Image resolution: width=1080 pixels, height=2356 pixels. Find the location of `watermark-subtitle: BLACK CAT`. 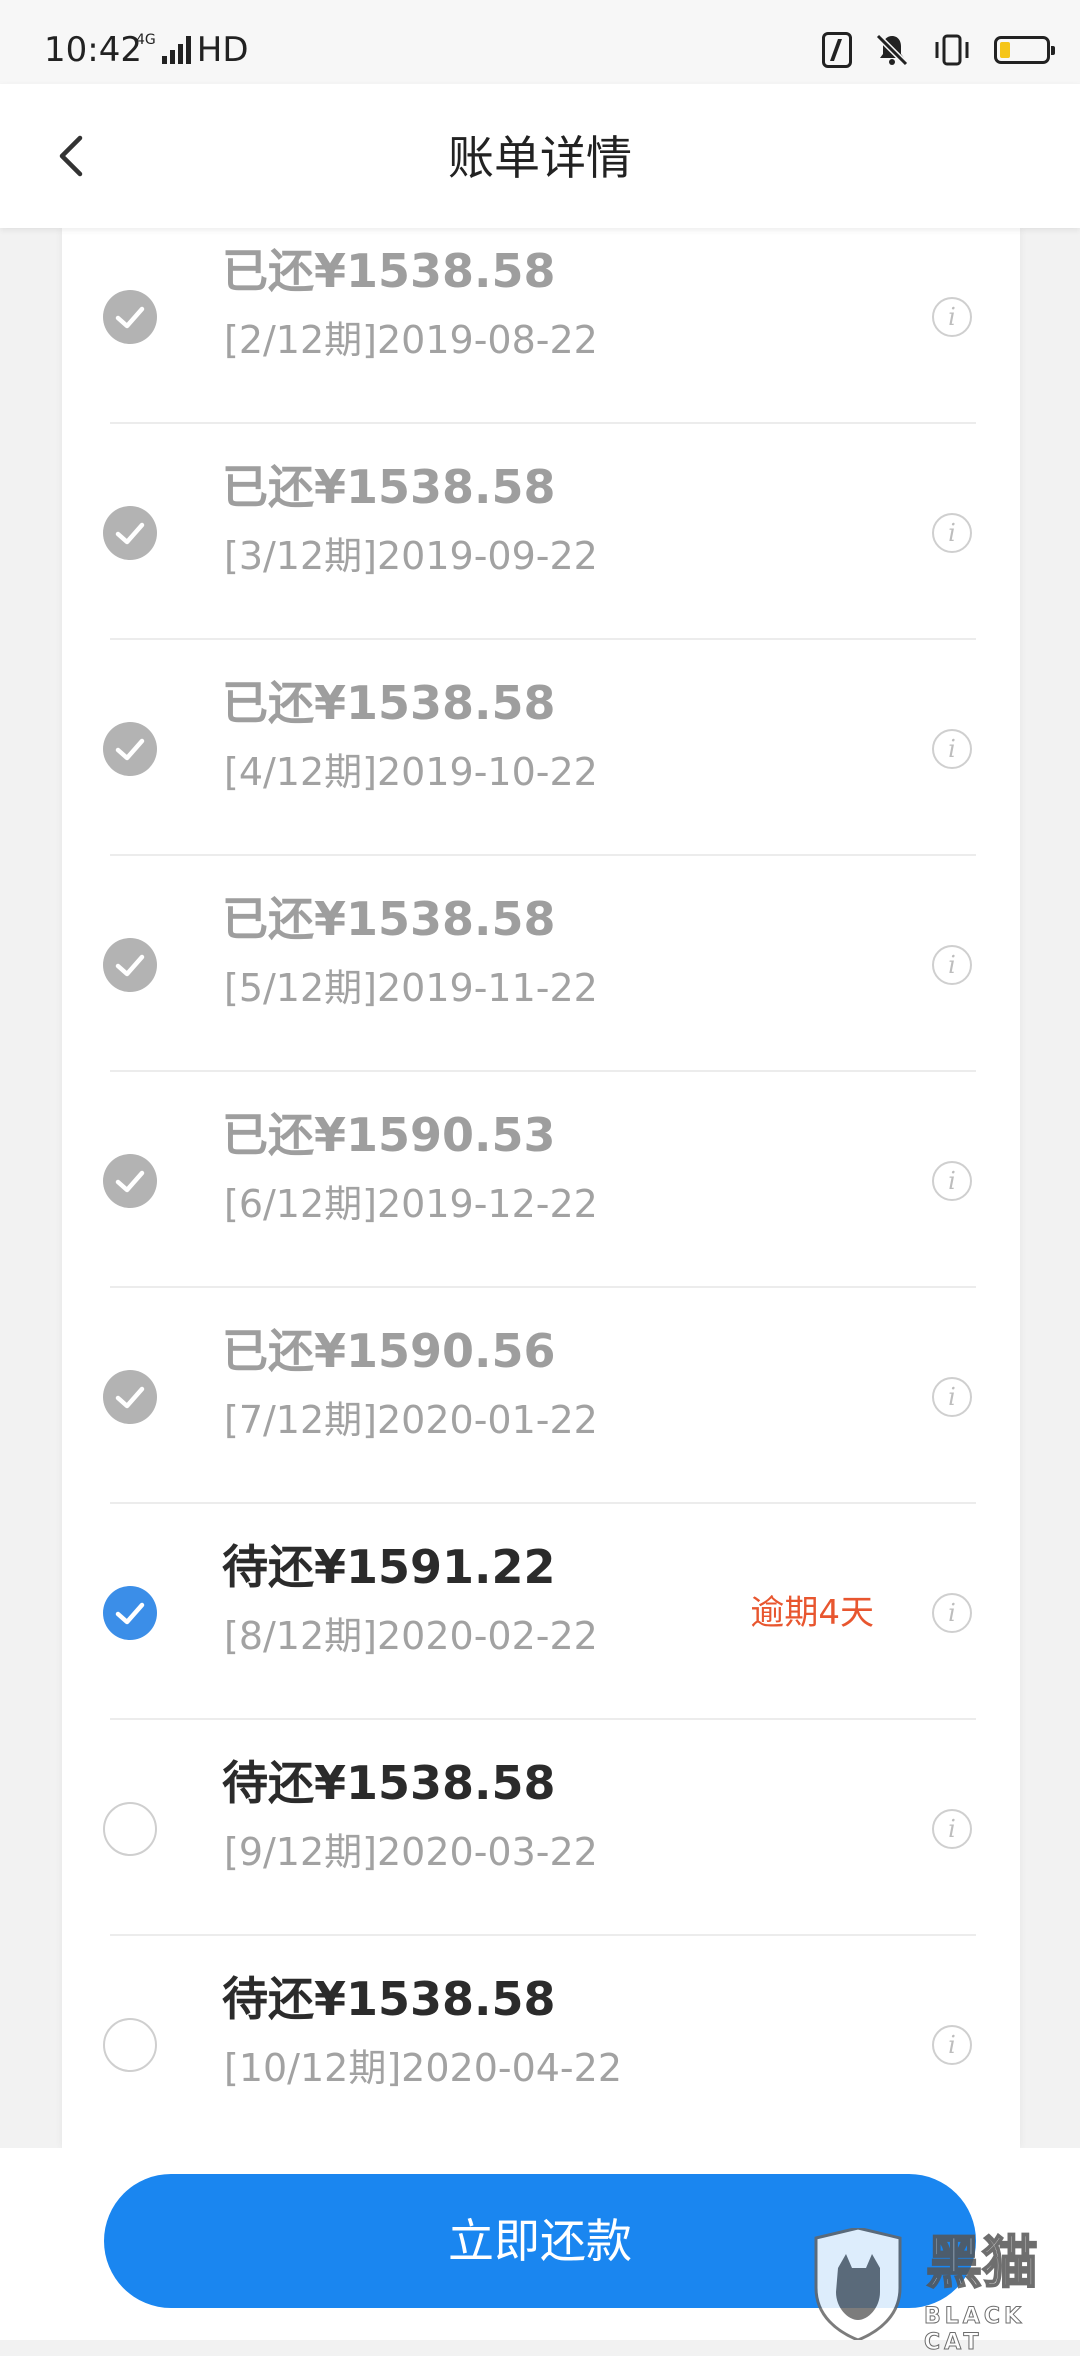

watermark-subtitle: BLACK CAT is located at coordinates (975, 2330).